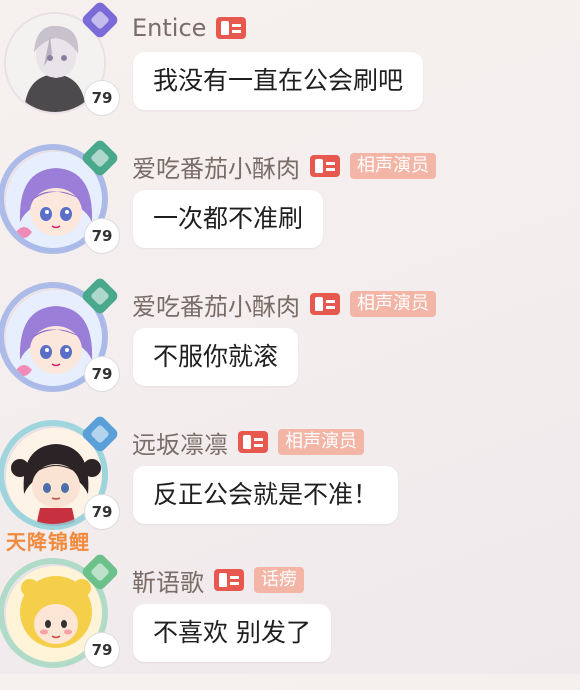 The image size is (580, 690). I want to click on sender-name: Entice, so click(169, 28).